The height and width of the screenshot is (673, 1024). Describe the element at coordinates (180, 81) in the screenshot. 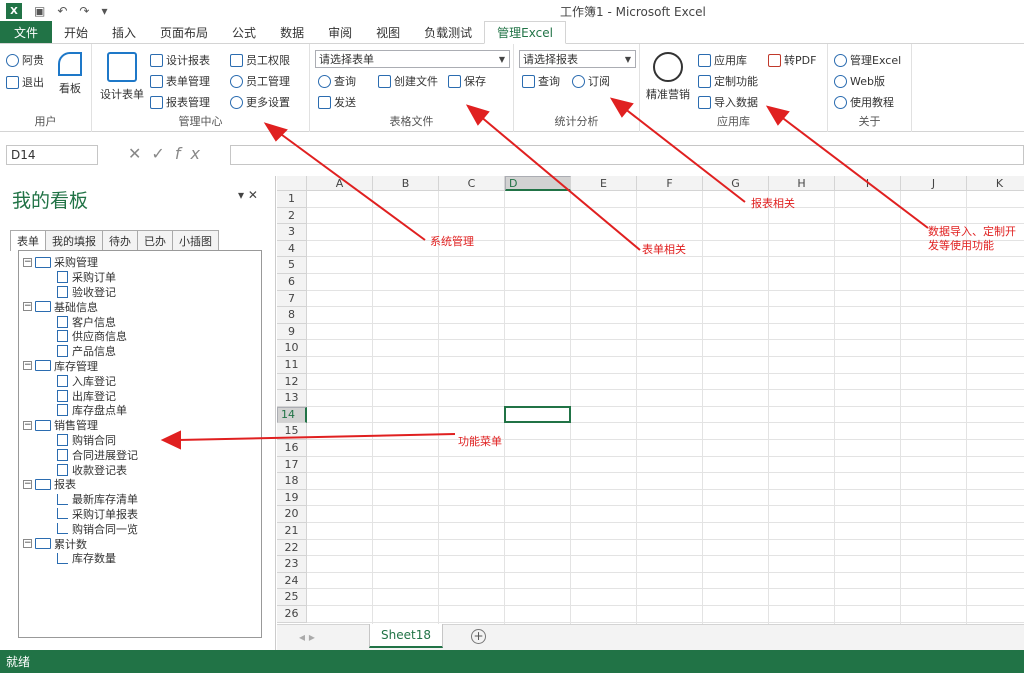

I see `form-manage-button: 表单管理` at that location.